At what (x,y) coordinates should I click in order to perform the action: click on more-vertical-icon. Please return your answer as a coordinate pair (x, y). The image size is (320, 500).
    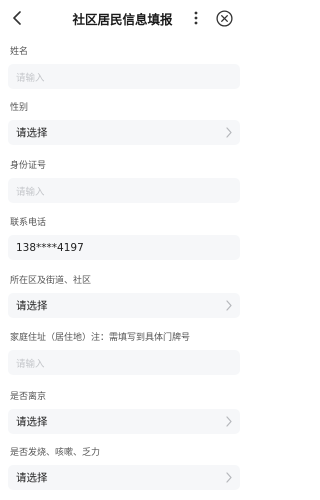
    Looking at the image, I should click on (196, 18).